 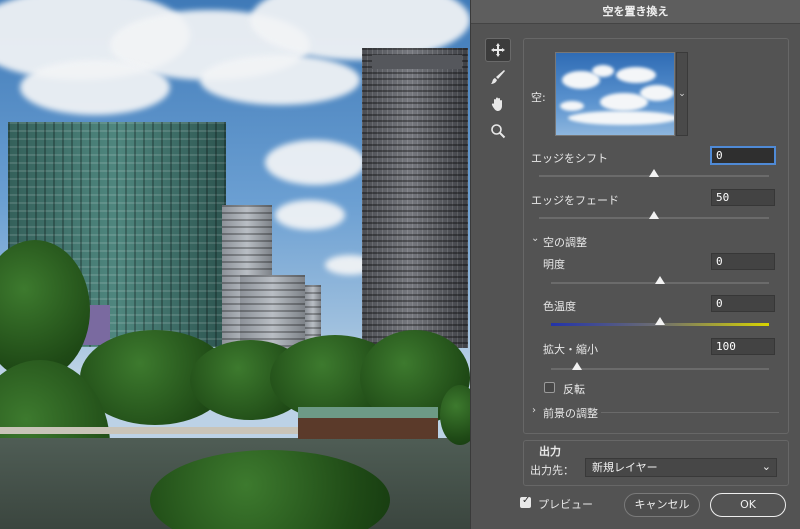 What do you see at coordinates (574, 389) in the screenshot?
I see `flip-label: 反転` at bounding box center [574, 389].